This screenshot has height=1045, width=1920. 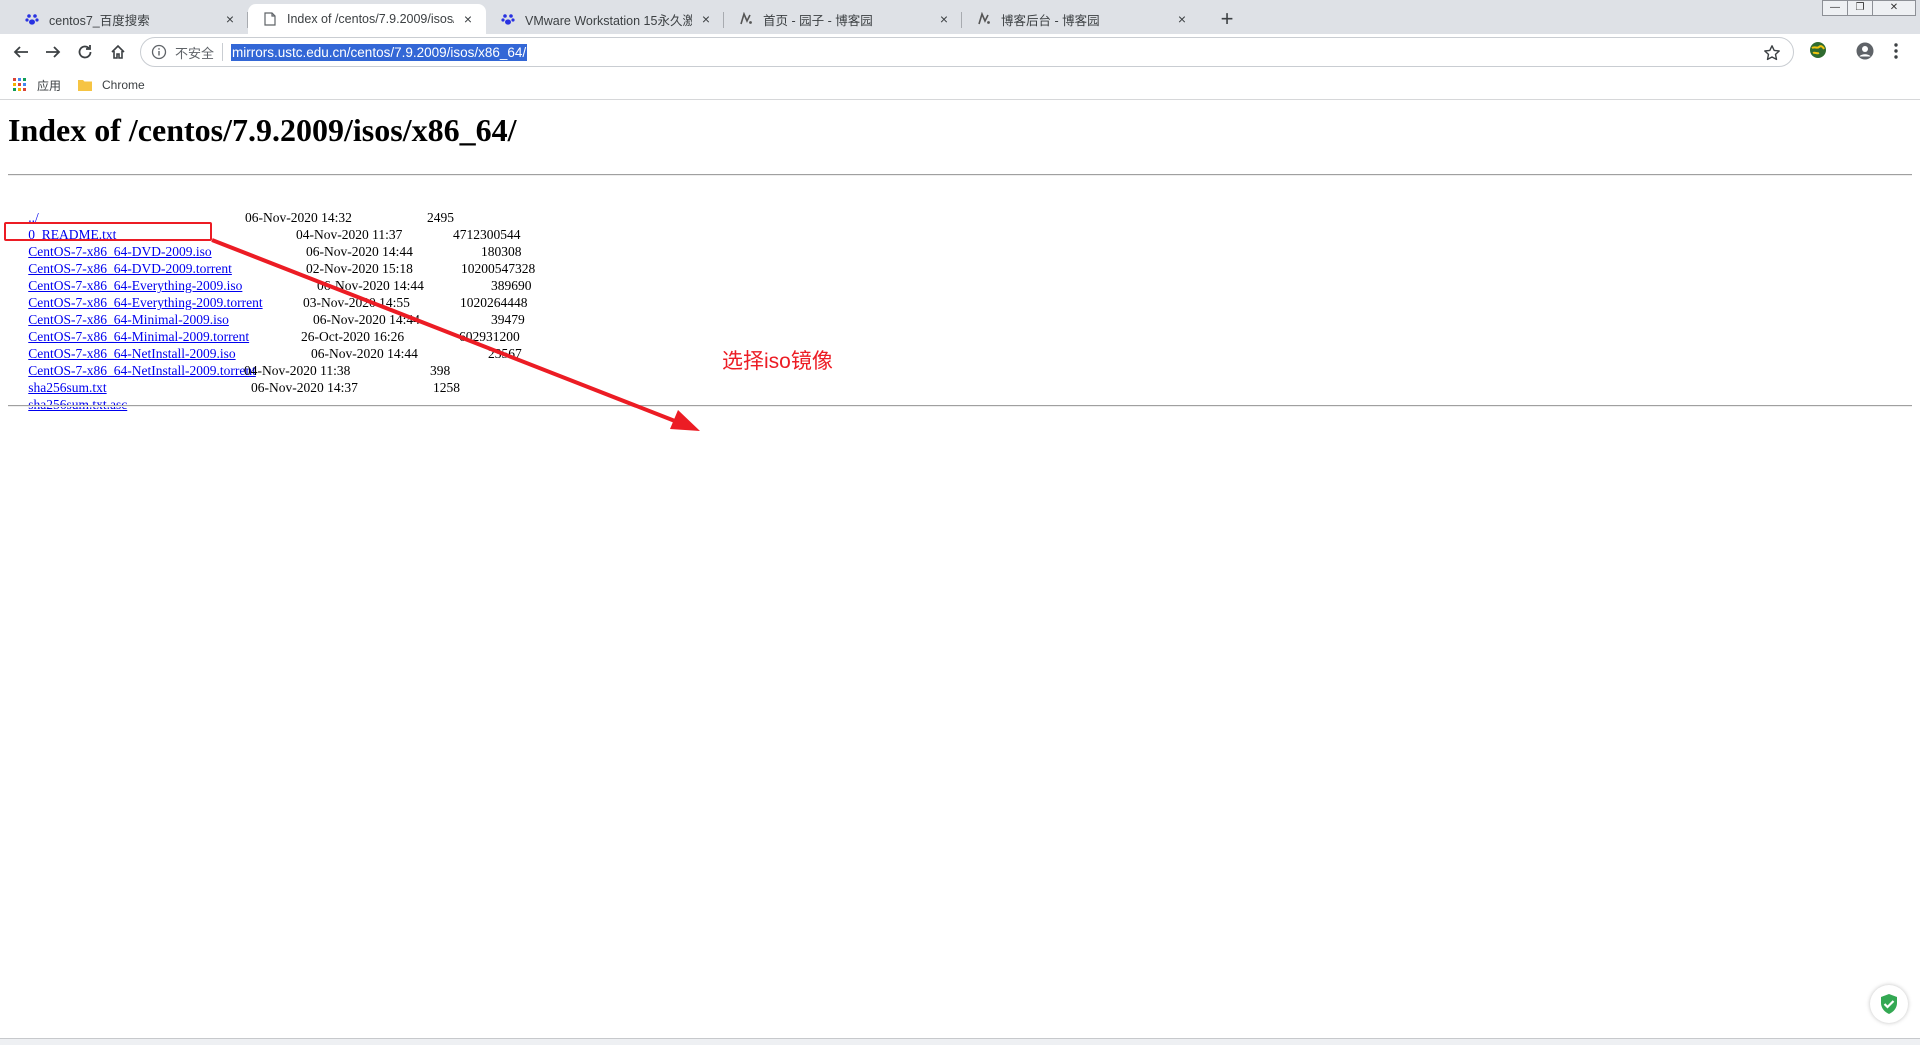 I want to click on file-size: 10200547328, so click(x=498, y=268).